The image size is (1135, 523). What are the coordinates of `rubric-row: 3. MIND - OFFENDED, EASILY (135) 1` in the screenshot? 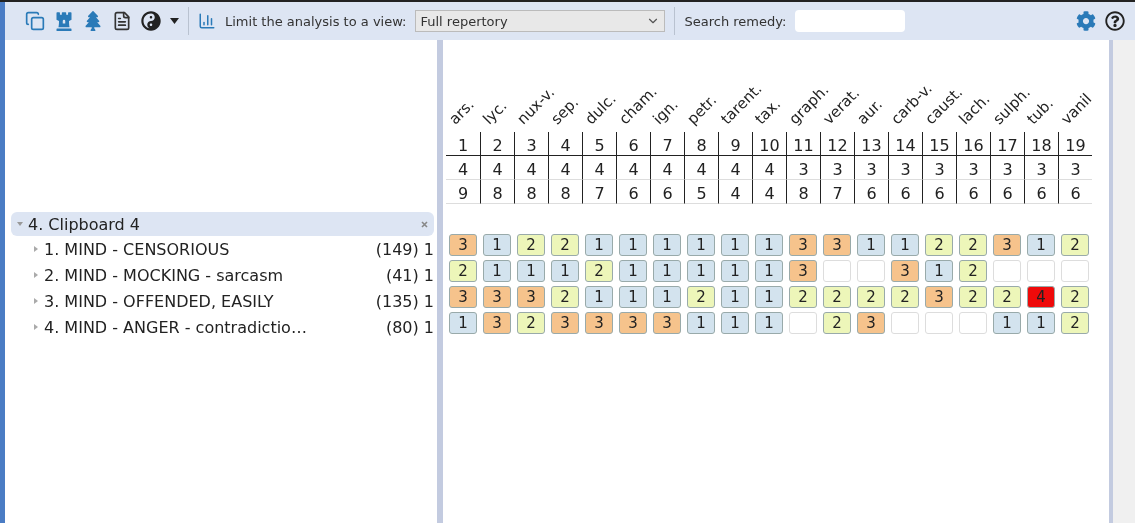 It's located at (222, 301).